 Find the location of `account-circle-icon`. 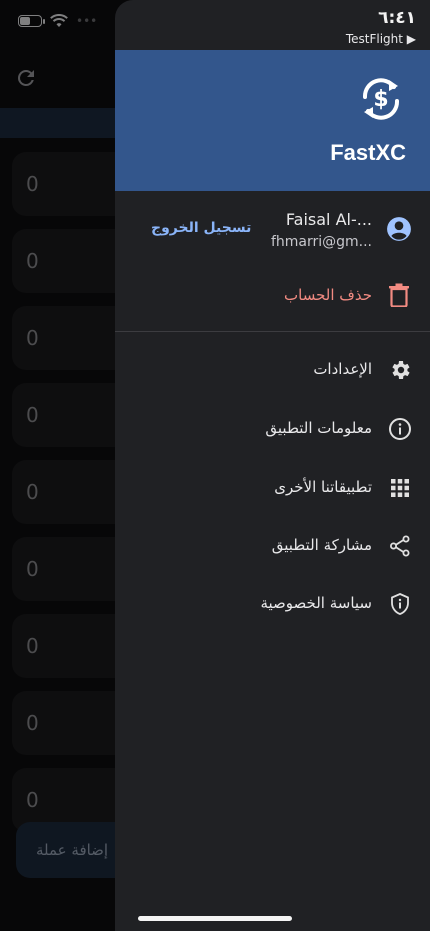

account-circle-icon is located at coordinates (399, 229).